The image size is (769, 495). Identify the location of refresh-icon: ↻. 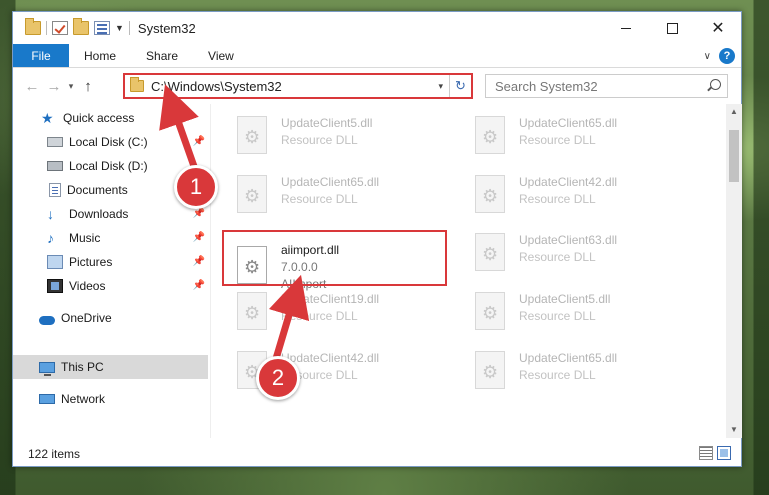
(460, 86).